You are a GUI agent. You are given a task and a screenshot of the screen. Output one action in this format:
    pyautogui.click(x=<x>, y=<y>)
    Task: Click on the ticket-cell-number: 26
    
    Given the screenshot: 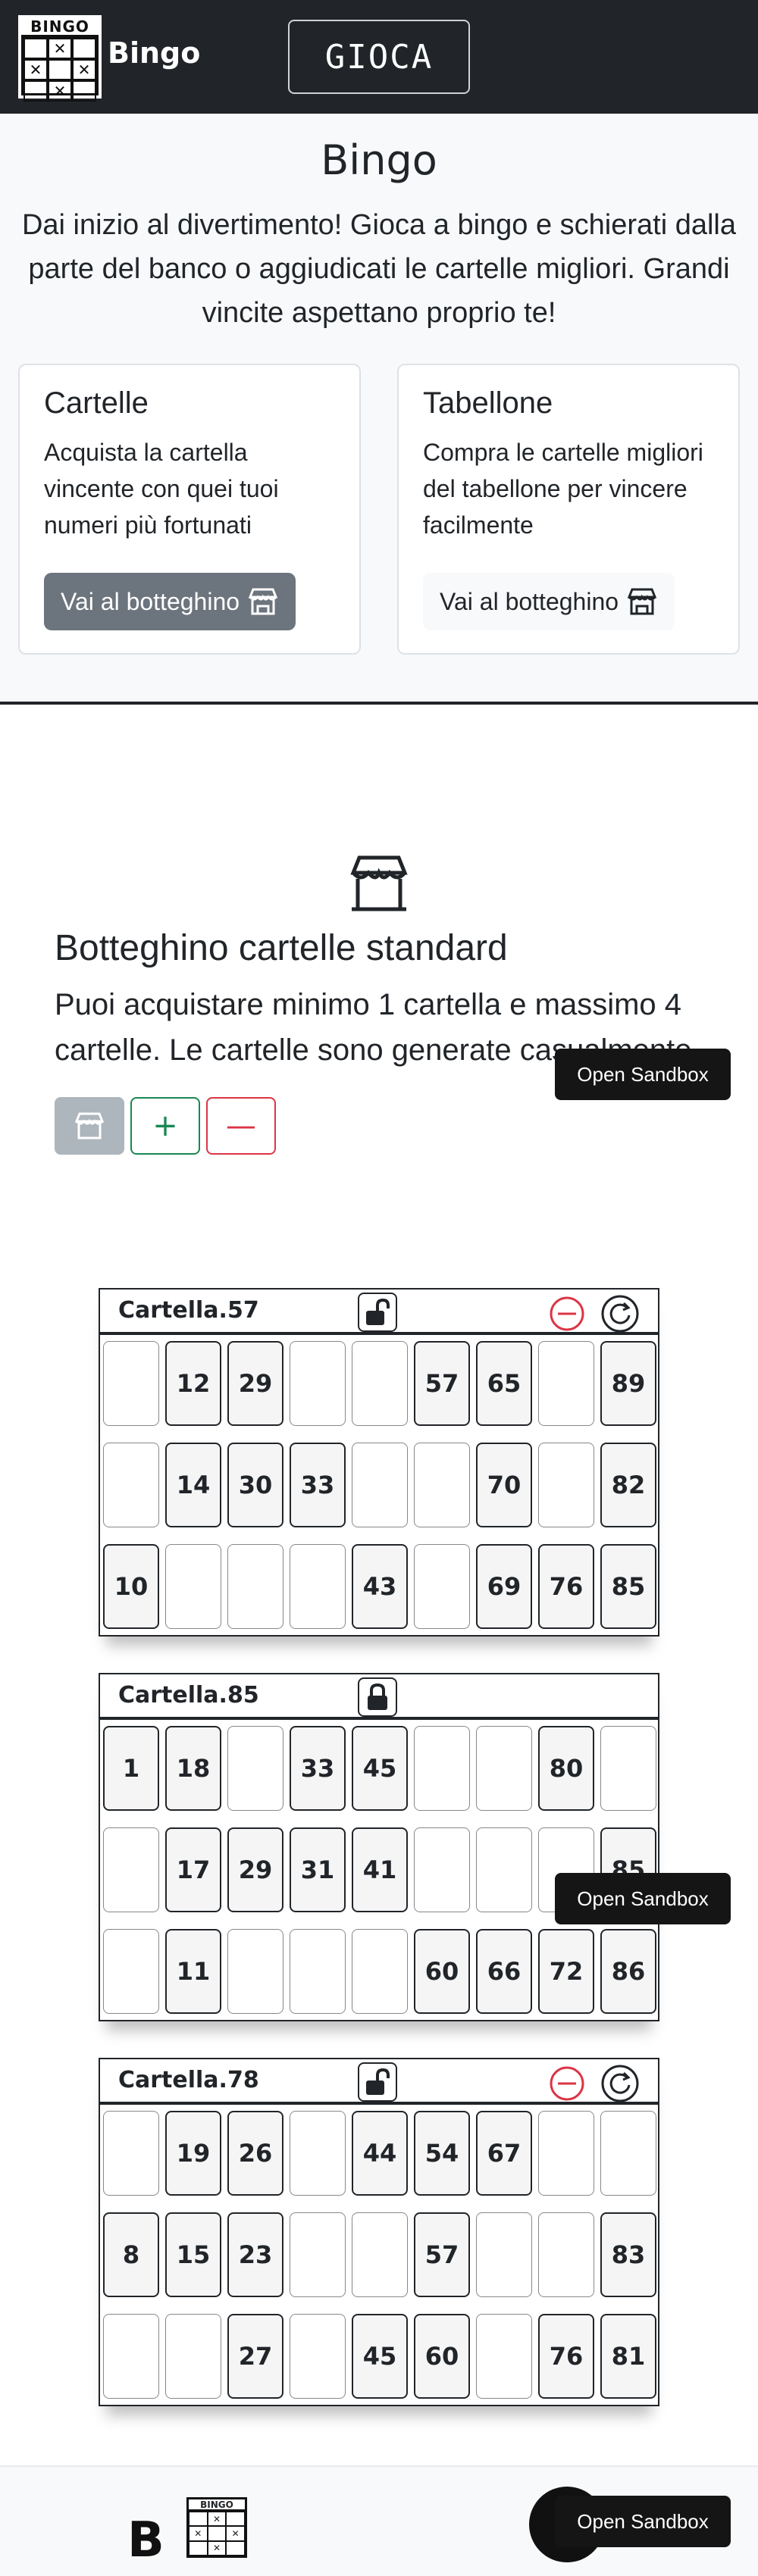 What is the action you would take?
    pyautogui.click(x=255, y=2153)
    